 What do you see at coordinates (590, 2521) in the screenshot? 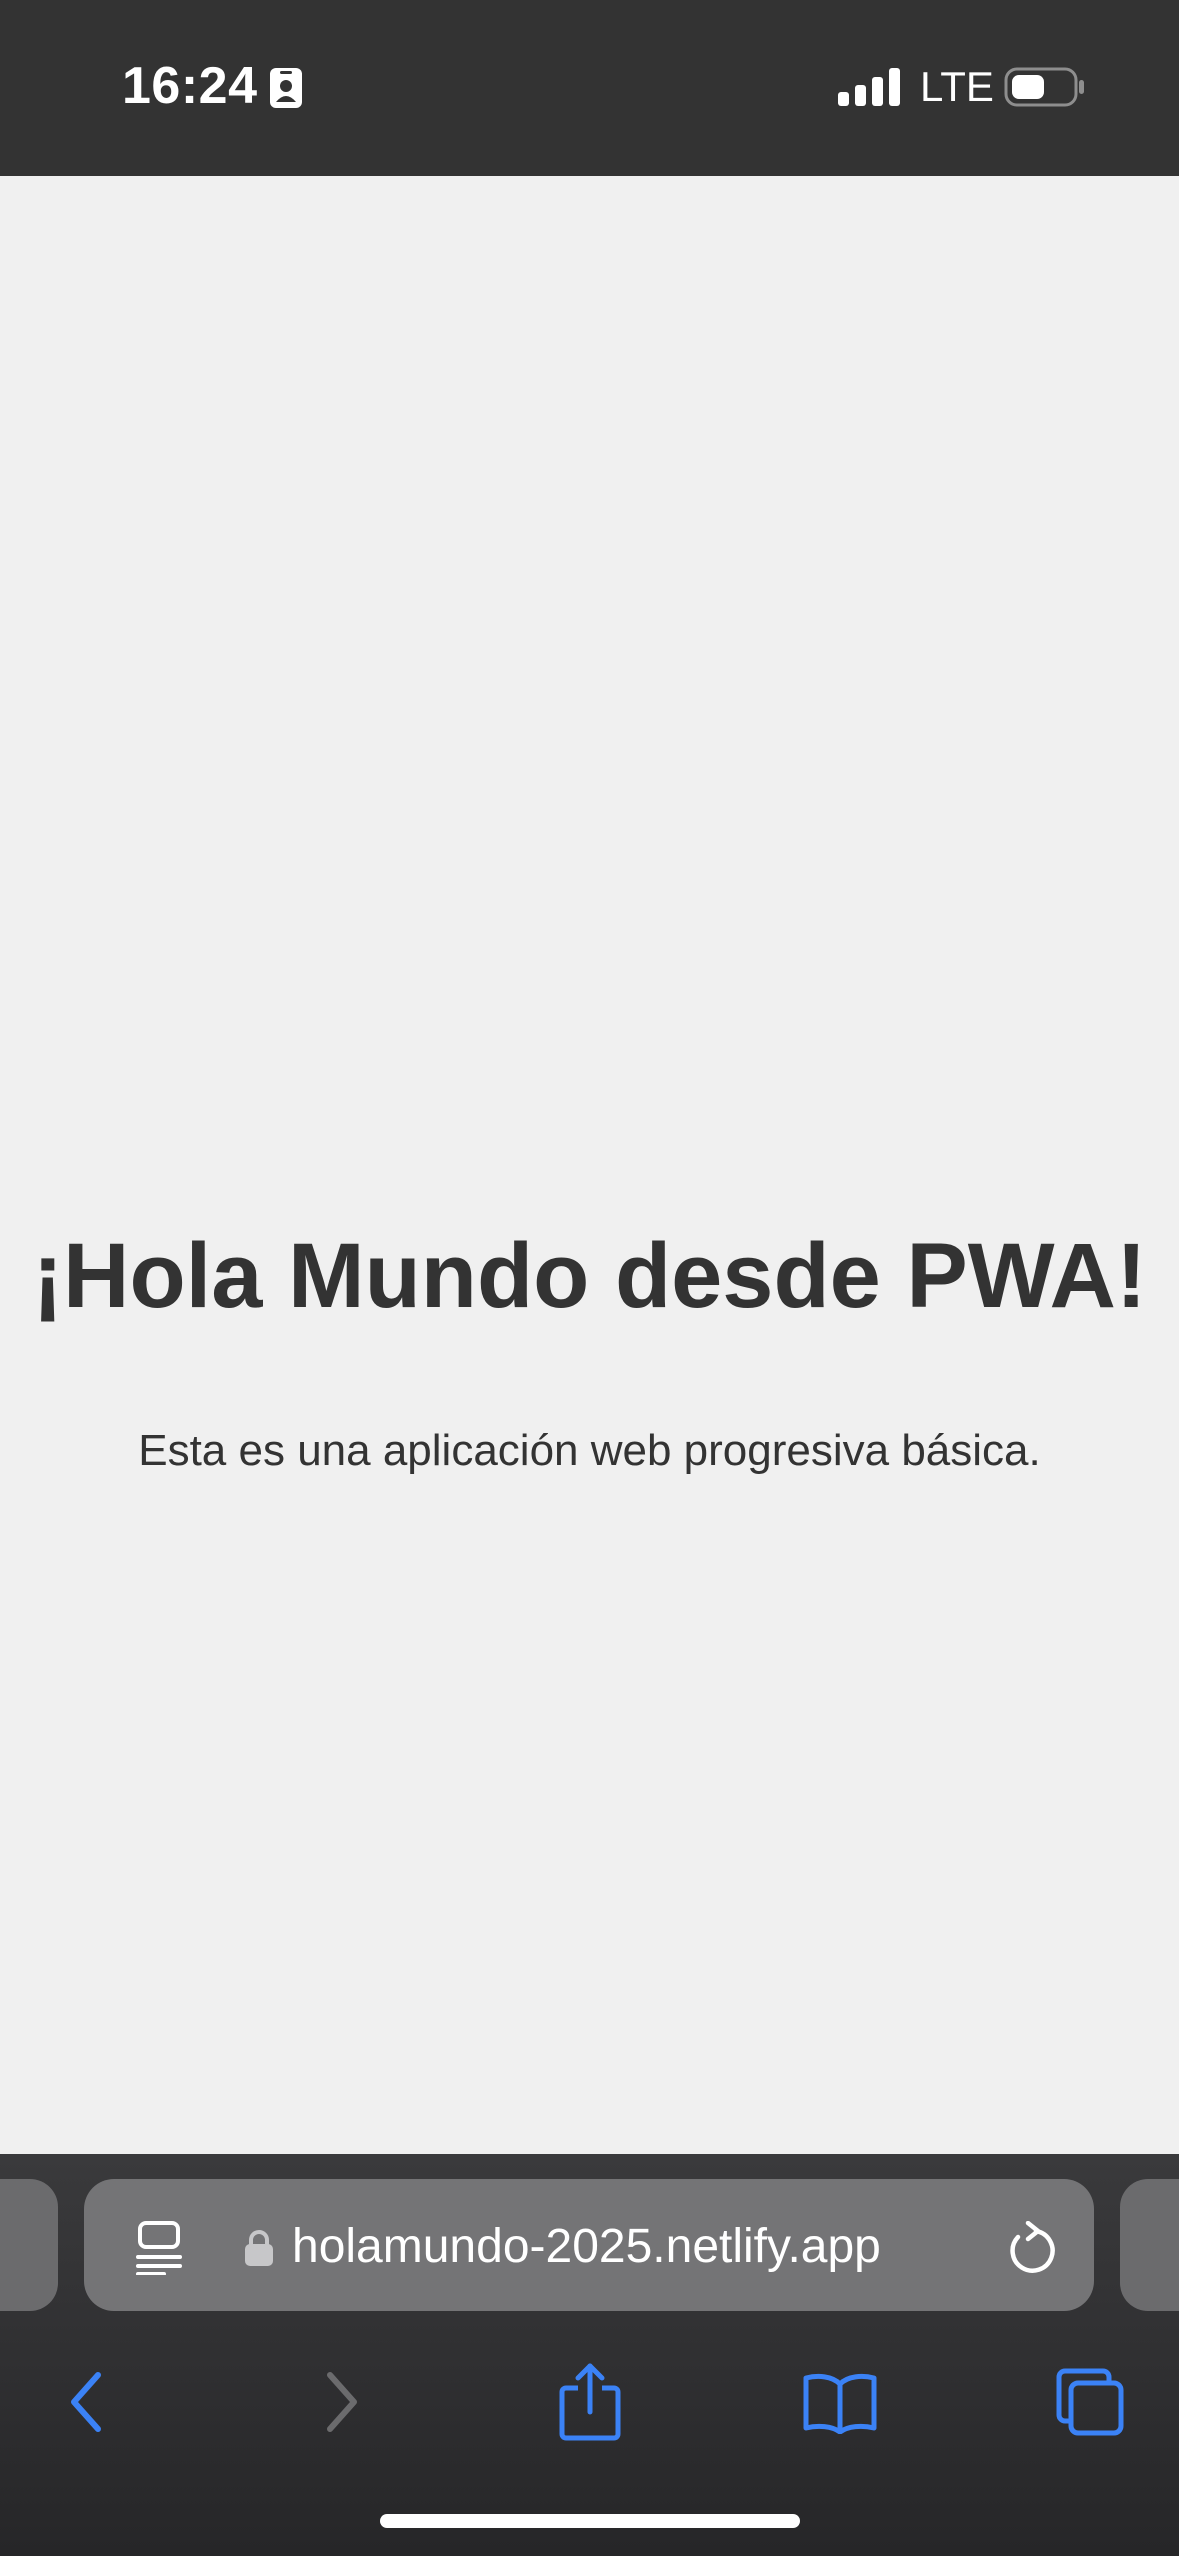
I see `home-indicator` at bounding box center [590, 2521].